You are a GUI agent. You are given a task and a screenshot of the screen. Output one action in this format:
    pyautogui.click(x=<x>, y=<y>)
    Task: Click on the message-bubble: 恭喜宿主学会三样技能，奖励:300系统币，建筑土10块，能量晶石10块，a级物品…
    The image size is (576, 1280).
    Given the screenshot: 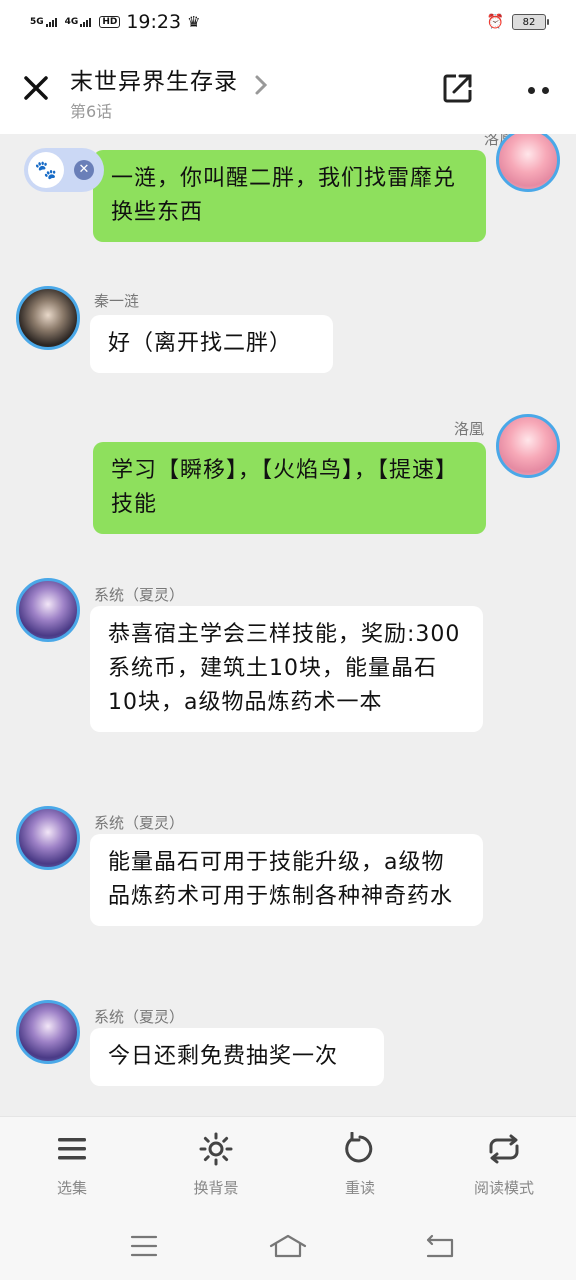 What is the action you would take?
    pyautogui.click(x=286, y=669)
    